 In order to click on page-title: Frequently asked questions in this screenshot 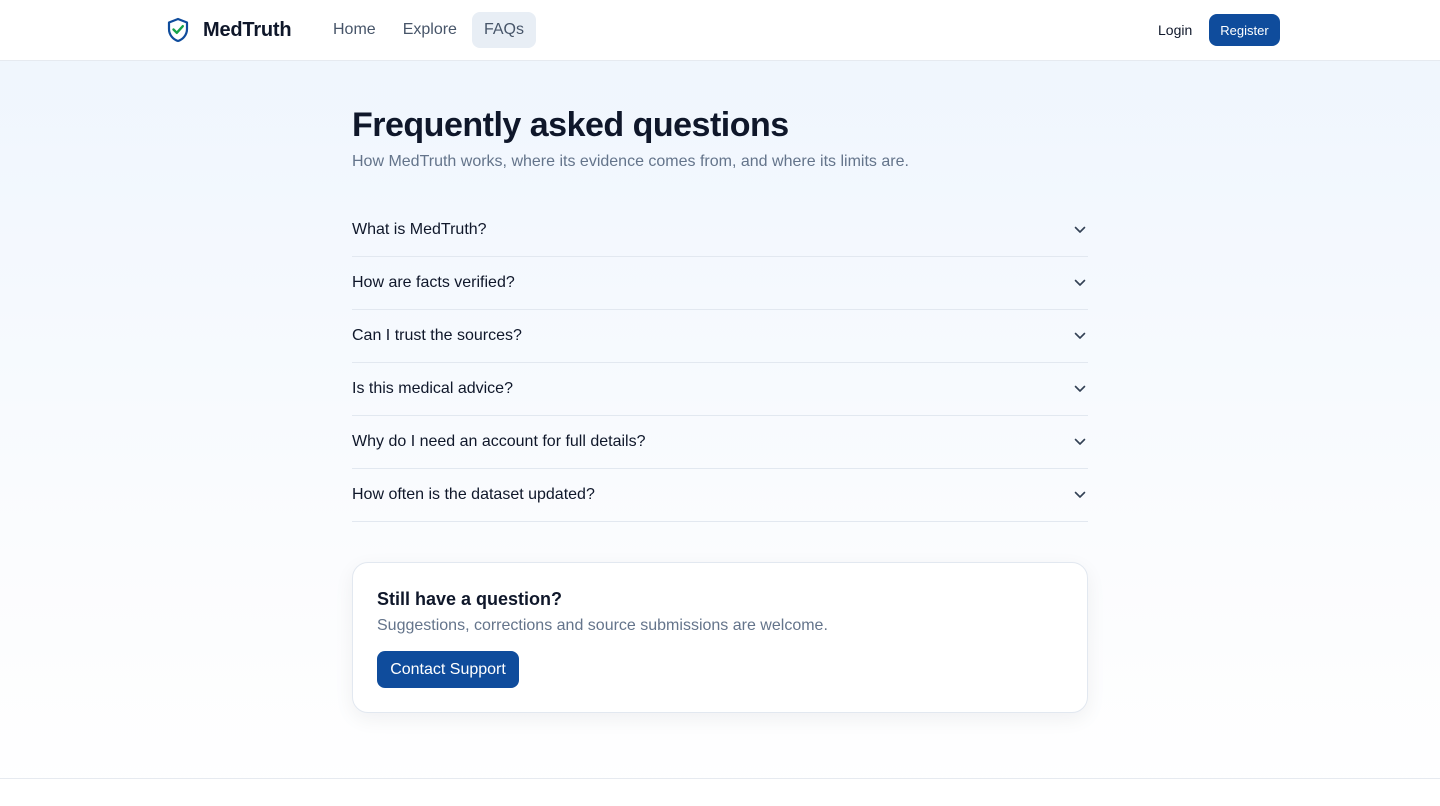, I will do `click(570, 125)`.